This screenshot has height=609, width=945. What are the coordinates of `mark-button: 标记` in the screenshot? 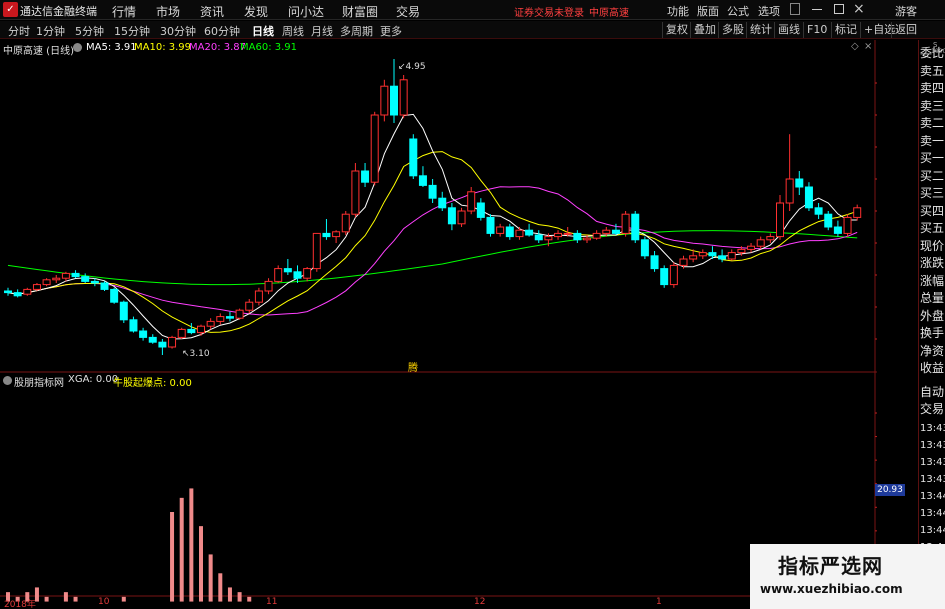 It's located at (845, 30).